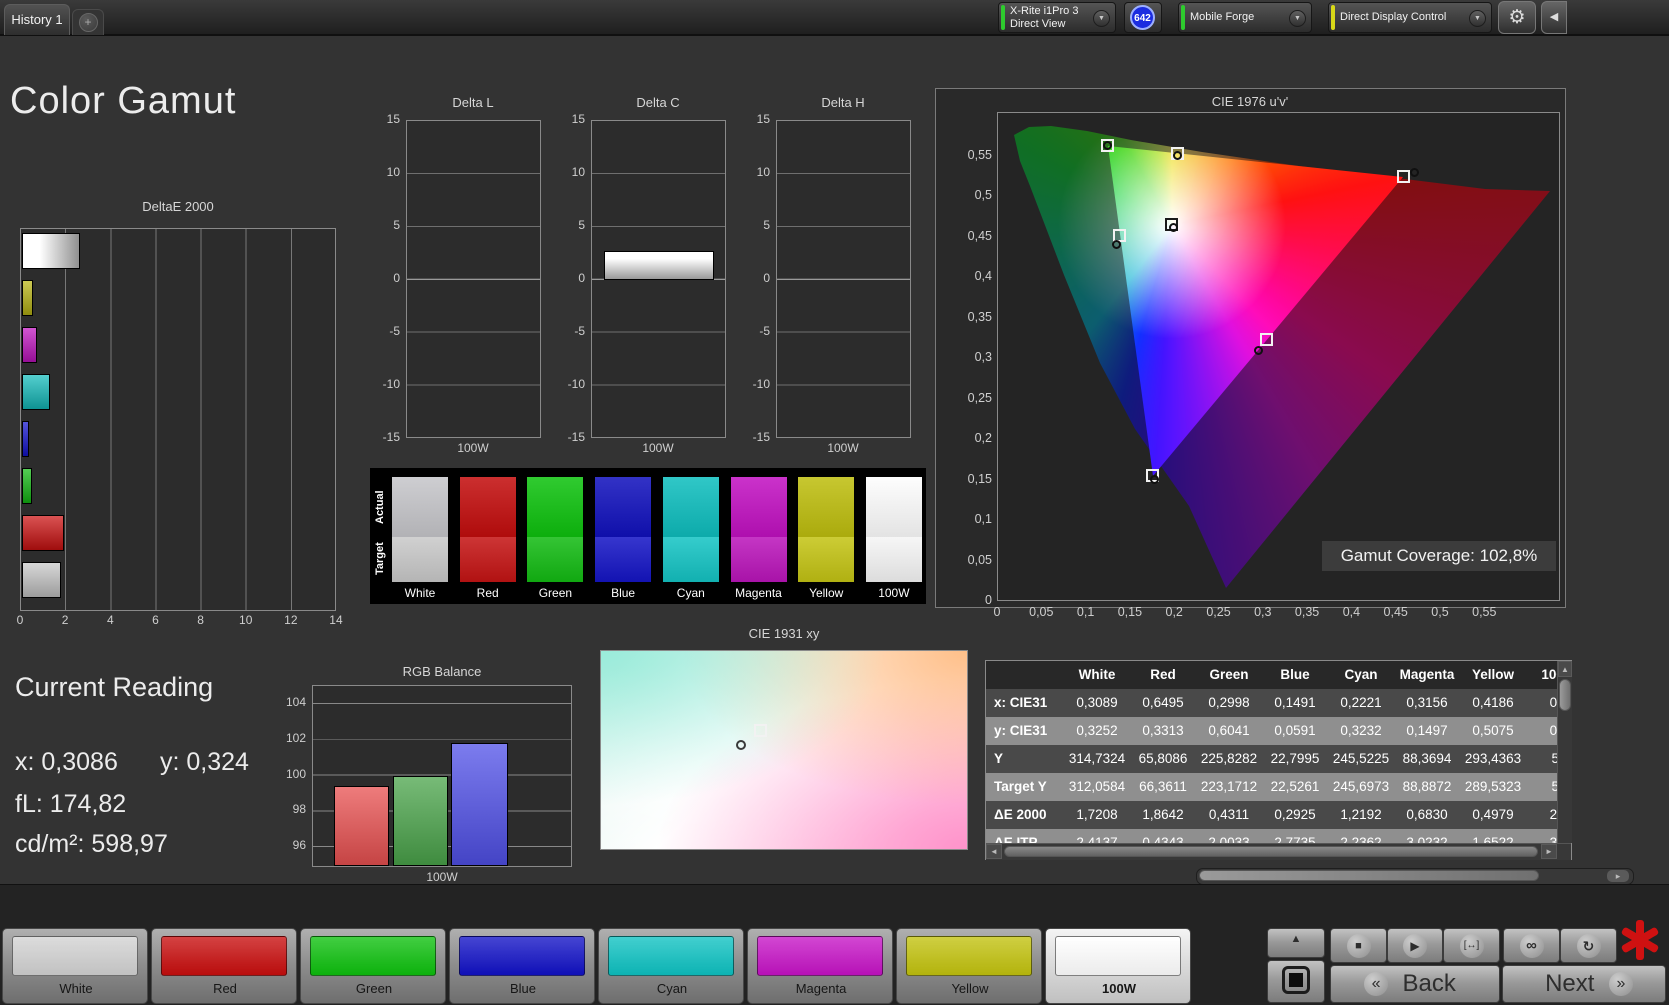 This screenshot has width=1669, height=1005. Describe the element at coordinates (299, 809) in the screenshot. I see `rgb-ytick: 98` at that location.